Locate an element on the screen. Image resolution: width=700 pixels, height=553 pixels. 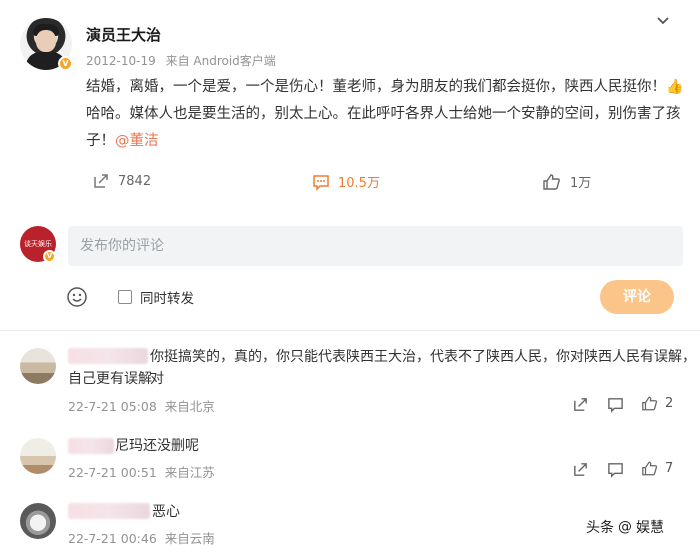
watermark-left: 头条 is located at coordinates (600, 528).